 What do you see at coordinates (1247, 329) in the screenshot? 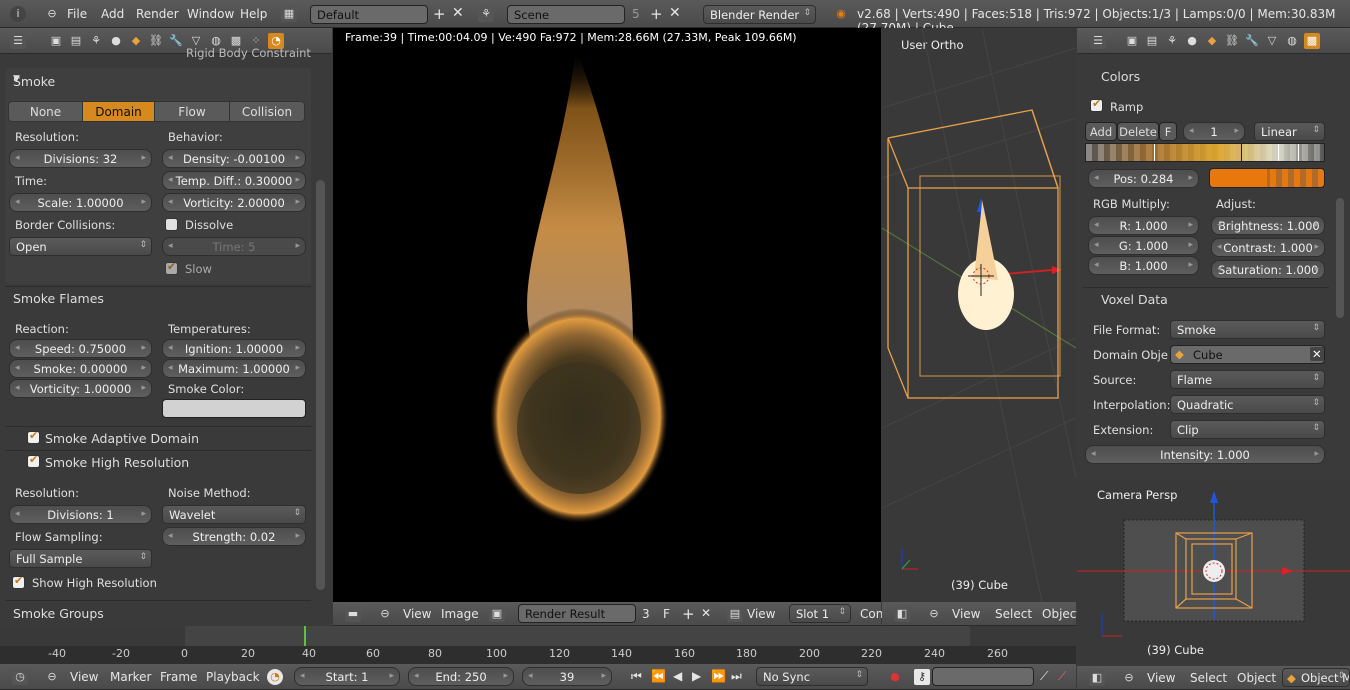
I see `file-format-select: Smoke` at bounding box center [1247, 329].